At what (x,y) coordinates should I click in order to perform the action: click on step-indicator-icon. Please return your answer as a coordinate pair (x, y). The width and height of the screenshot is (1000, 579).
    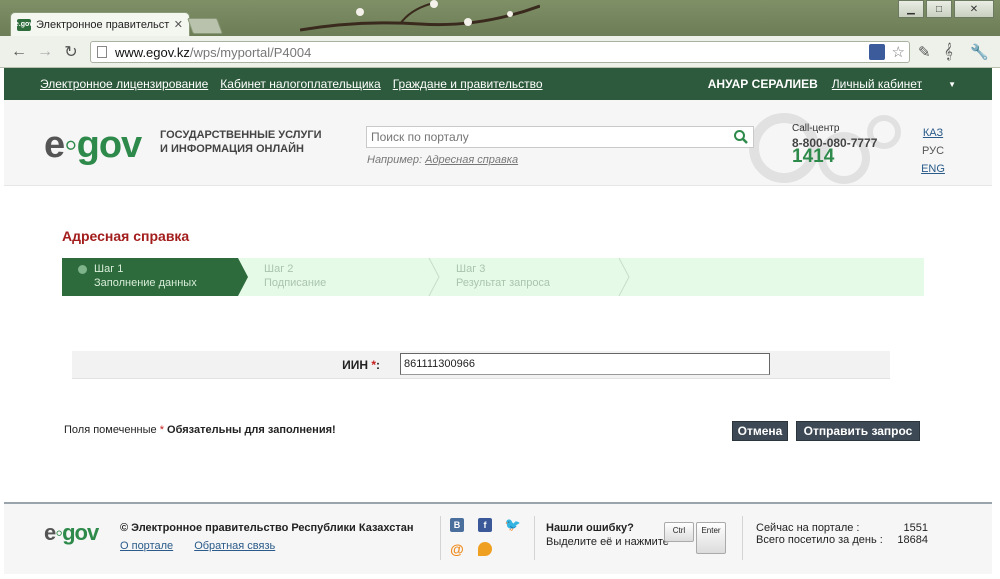
    Looking at the image, I should click on (82, 269).